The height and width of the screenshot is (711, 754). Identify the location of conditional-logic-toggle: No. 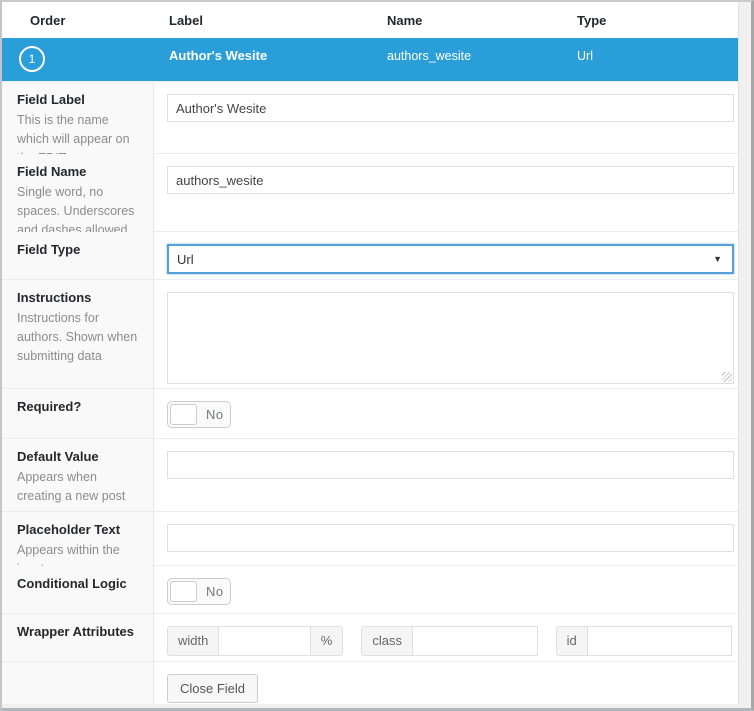
(199, 591).